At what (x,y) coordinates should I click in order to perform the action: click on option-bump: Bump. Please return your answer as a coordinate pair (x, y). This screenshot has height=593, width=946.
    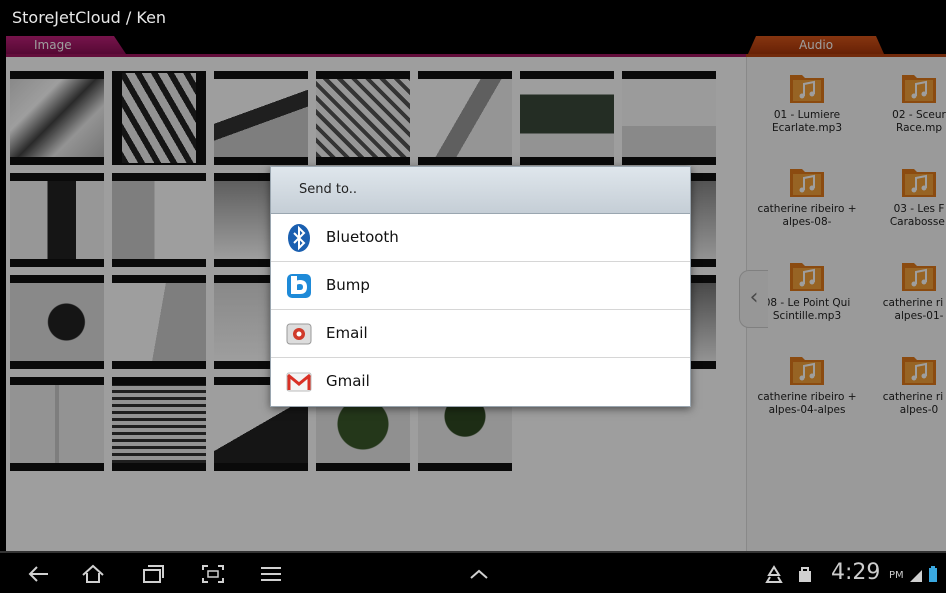
    Looking at the image, I should click on (480, 286).